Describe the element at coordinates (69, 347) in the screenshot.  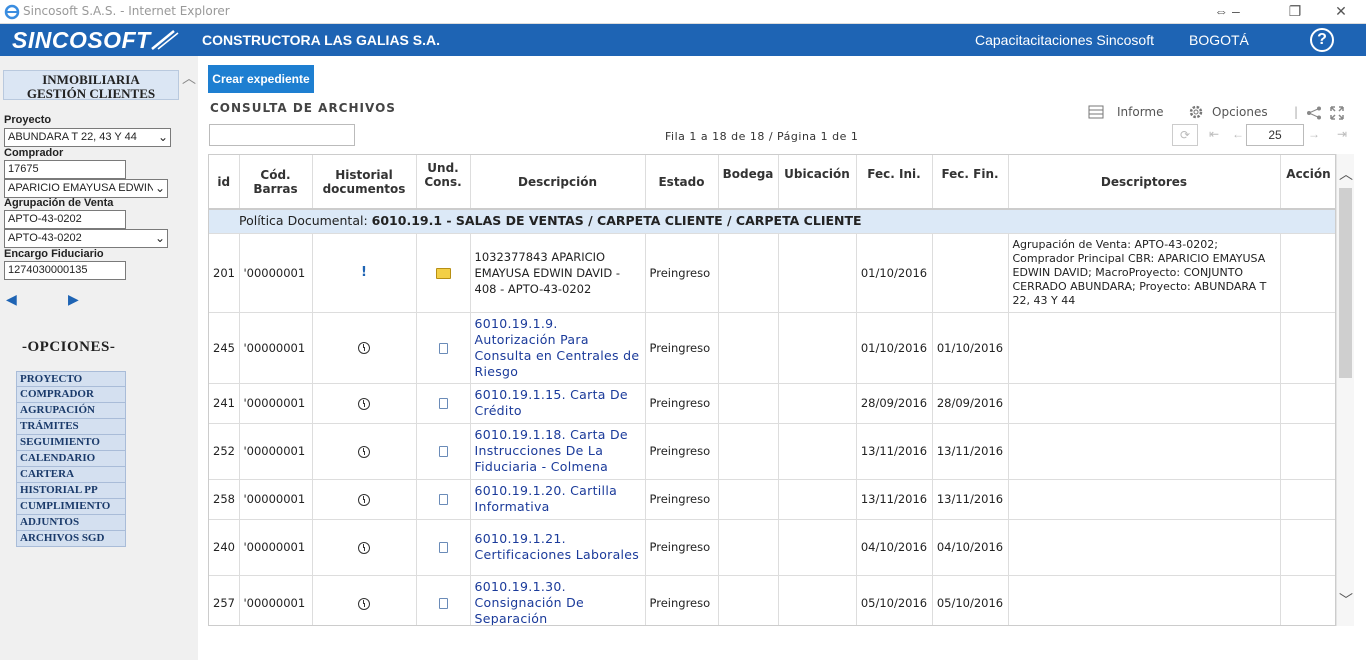
I see `opciones-title: -OPCIONES-` at that location.